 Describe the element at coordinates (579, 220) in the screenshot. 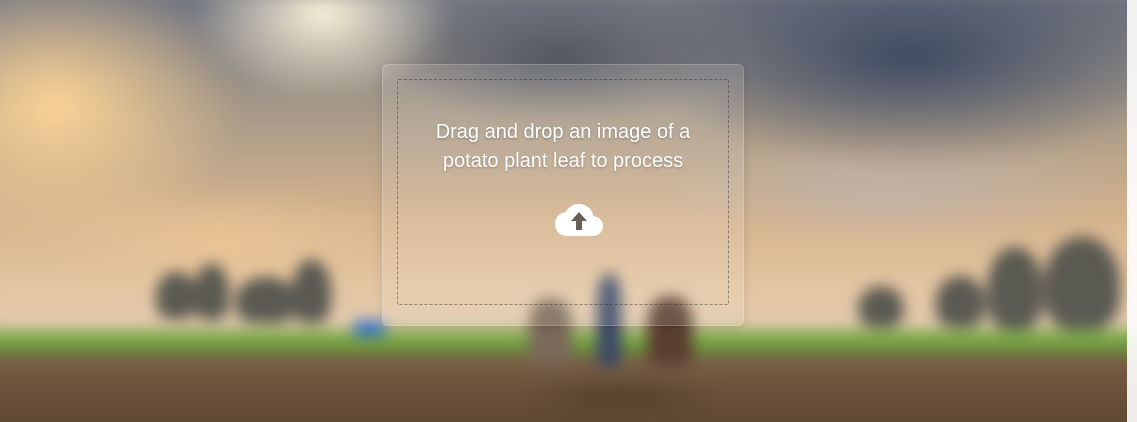

I see `cloud-upload-icon` at that location.